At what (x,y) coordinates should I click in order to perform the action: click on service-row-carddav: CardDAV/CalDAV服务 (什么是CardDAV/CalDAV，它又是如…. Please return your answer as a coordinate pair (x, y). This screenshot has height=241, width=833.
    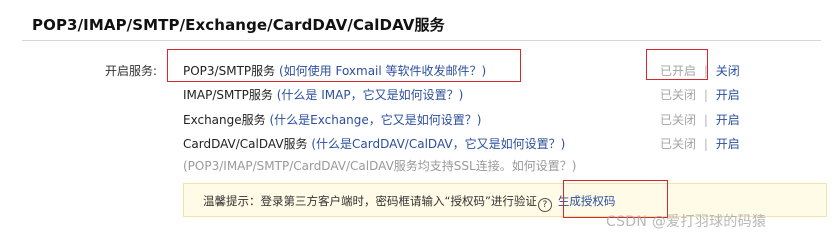
    Looking at the image, I should click on (374, 143).